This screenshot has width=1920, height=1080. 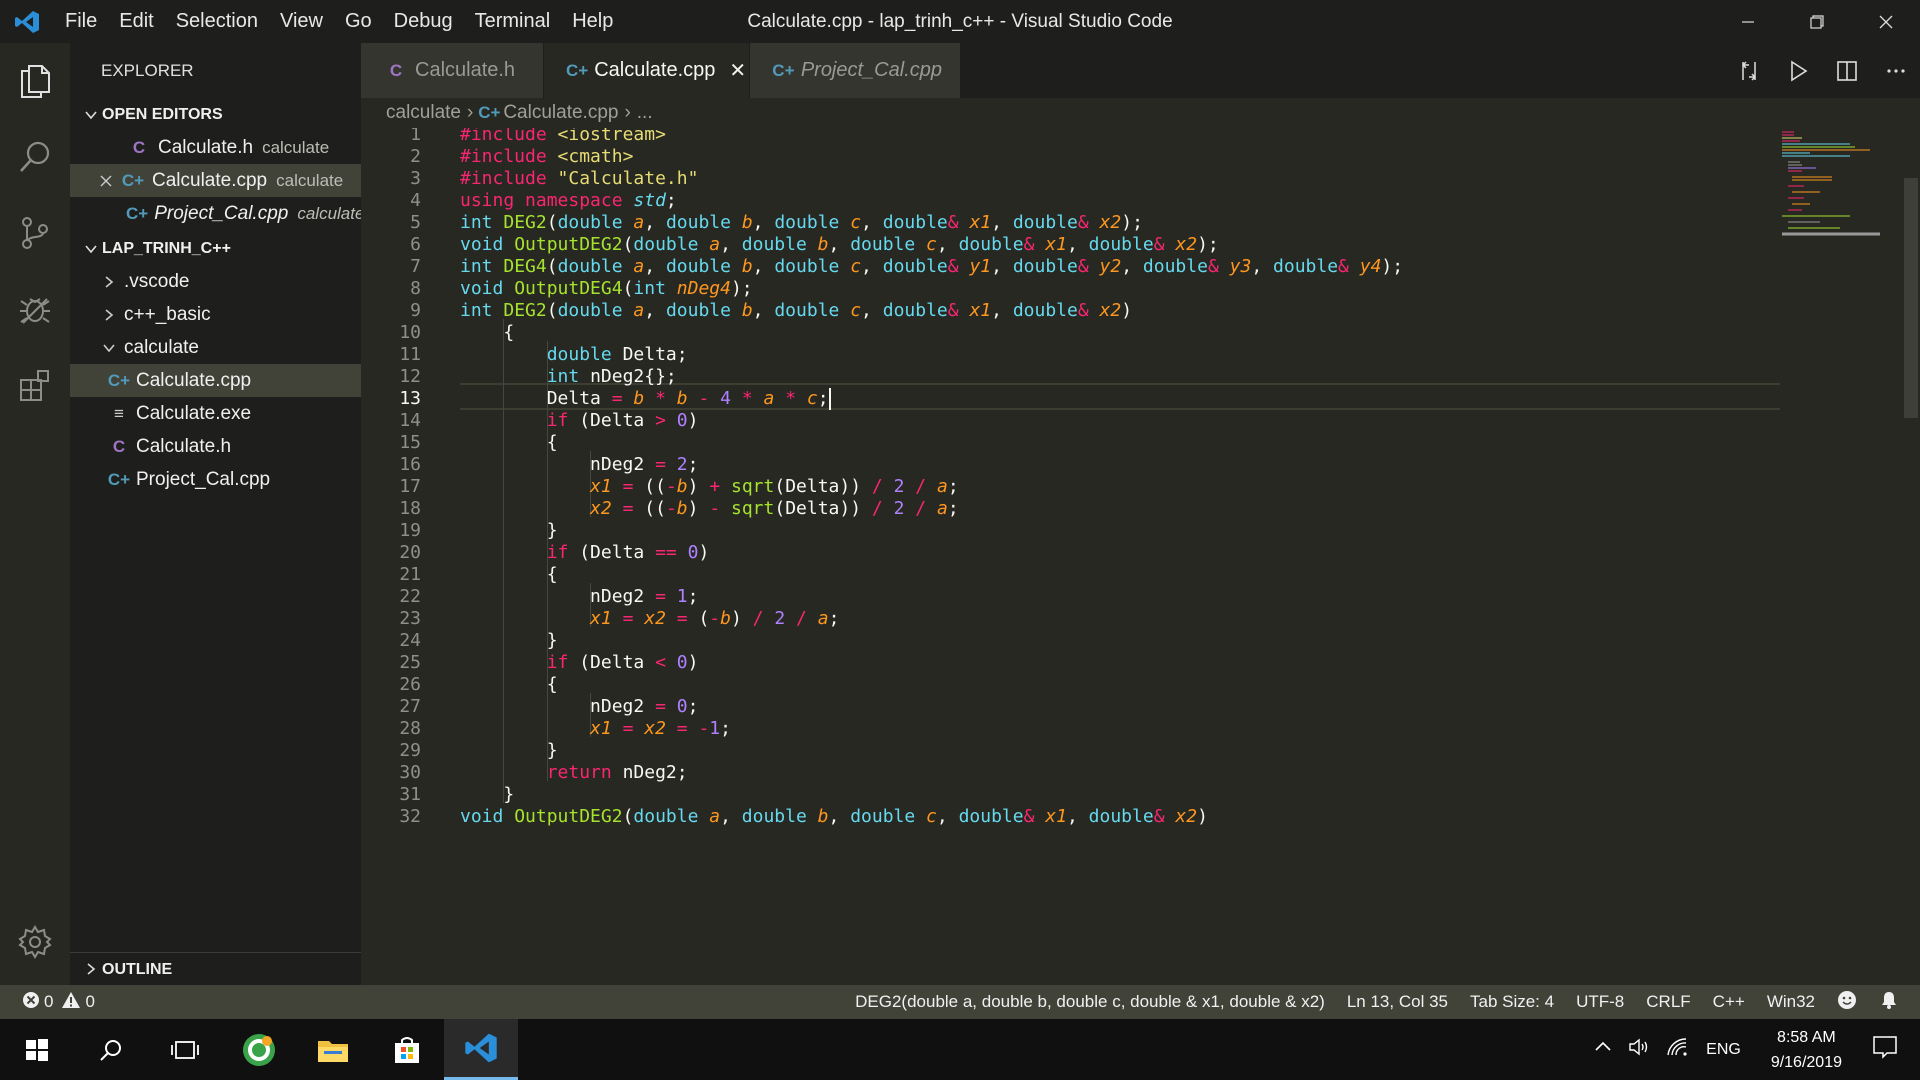 What do you see at coordinates (215, 248) in the screenshot?
I see `workspace-header: LAP_TRINH_C++` at bounding box center [215, 248].